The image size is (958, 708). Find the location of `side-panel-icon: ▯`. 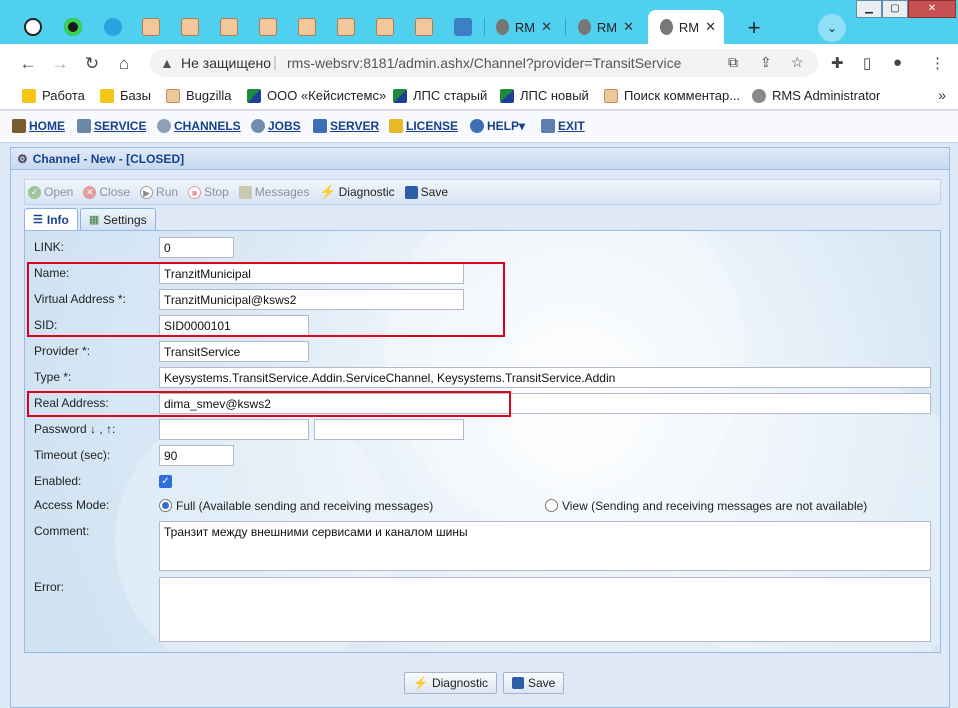

side-panel-icon: ▯ is located at coordinates (867, 63).